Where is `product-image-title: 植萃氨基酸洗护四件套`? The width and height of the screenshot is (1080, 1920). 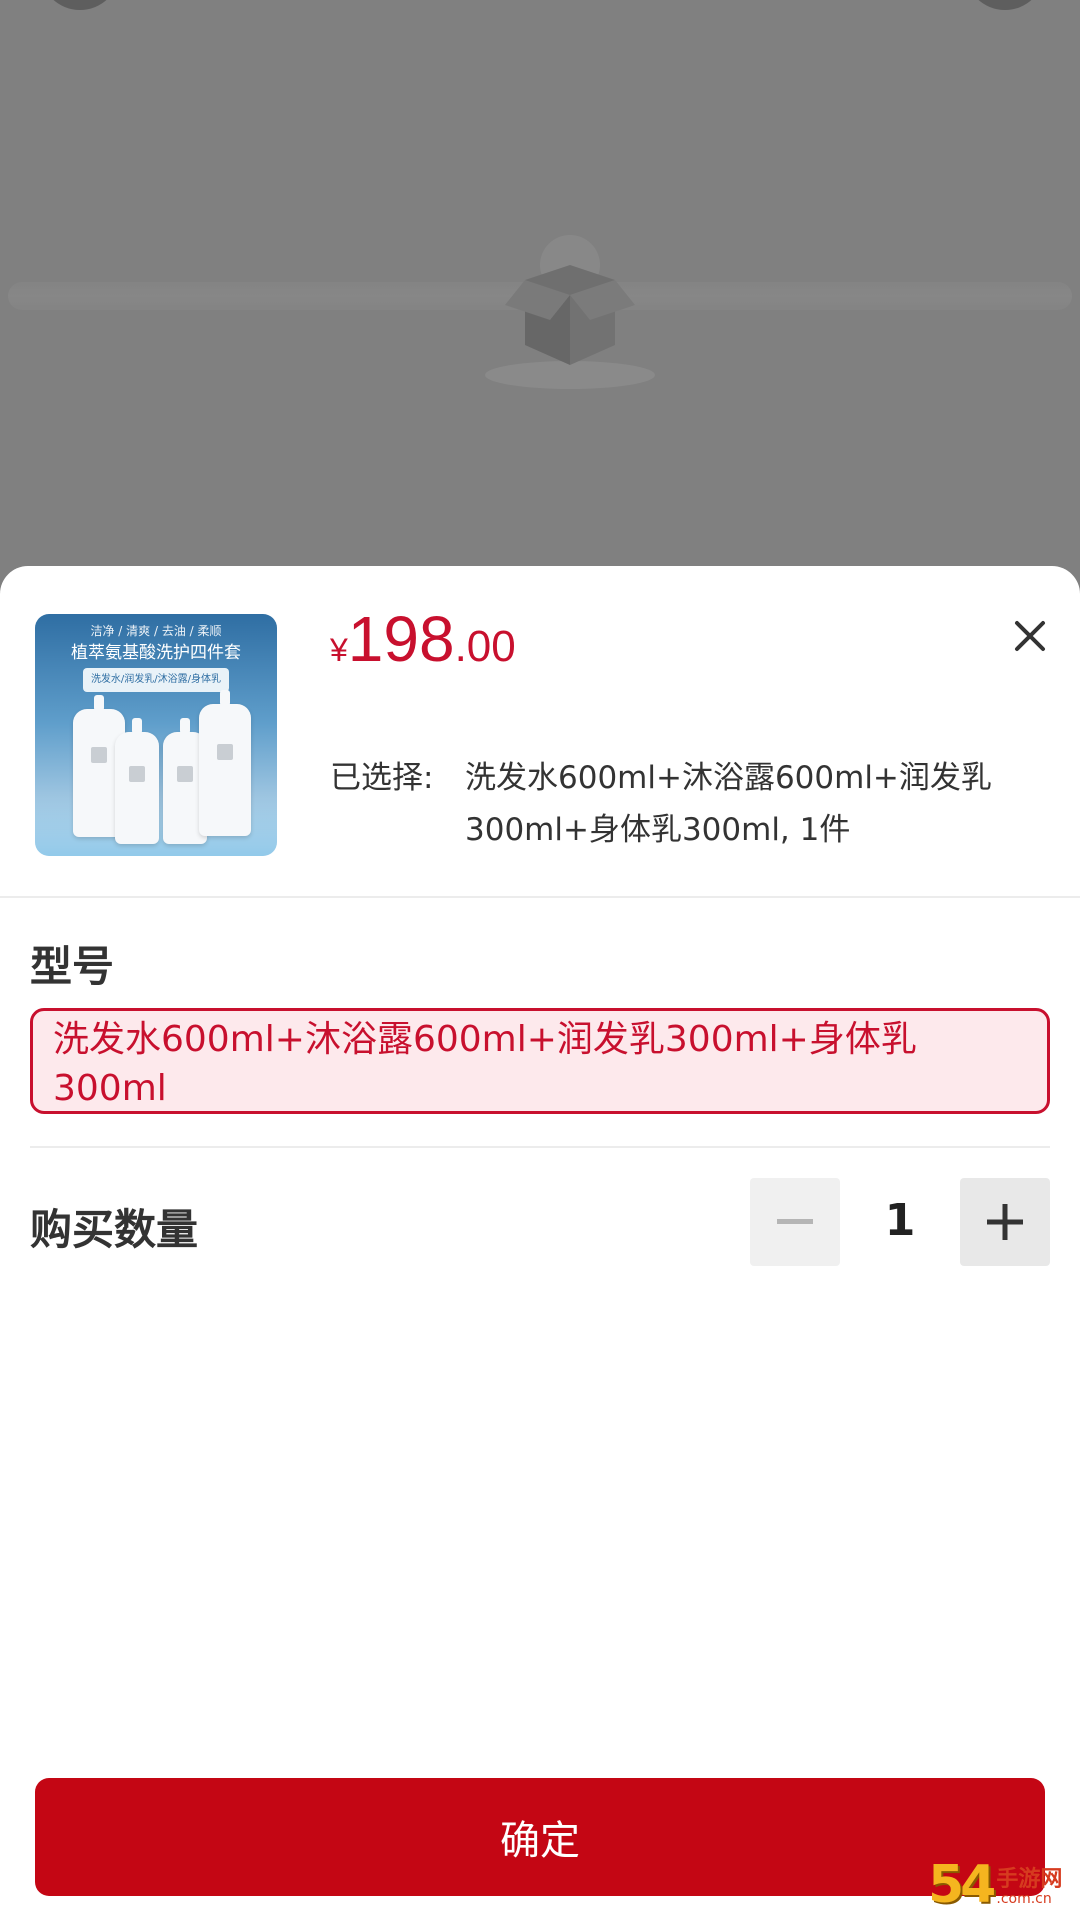 product-image-title: 植萃氨基酸洗护四件套 is located at coordinates (156, 653).